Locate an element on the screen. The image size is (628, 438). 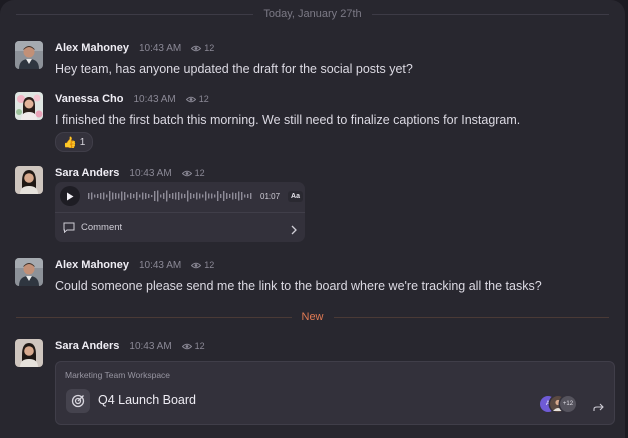
author-name: Vanessa Cho is located at coordinates (89, 99).